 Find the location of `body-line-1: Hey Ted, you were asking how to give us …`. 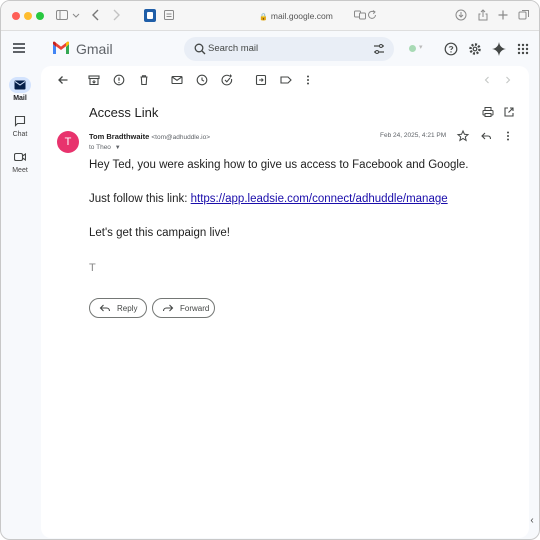

body-line-1: Hey Ted, you were asking how to give us … is located at coordinates (279, 165).